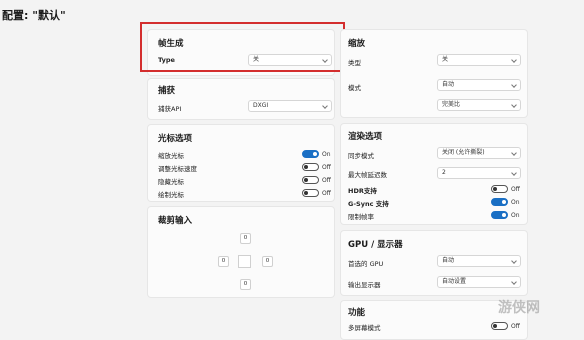  I want to click on gpu-title: GPU / 显示器, so click(375, 245).